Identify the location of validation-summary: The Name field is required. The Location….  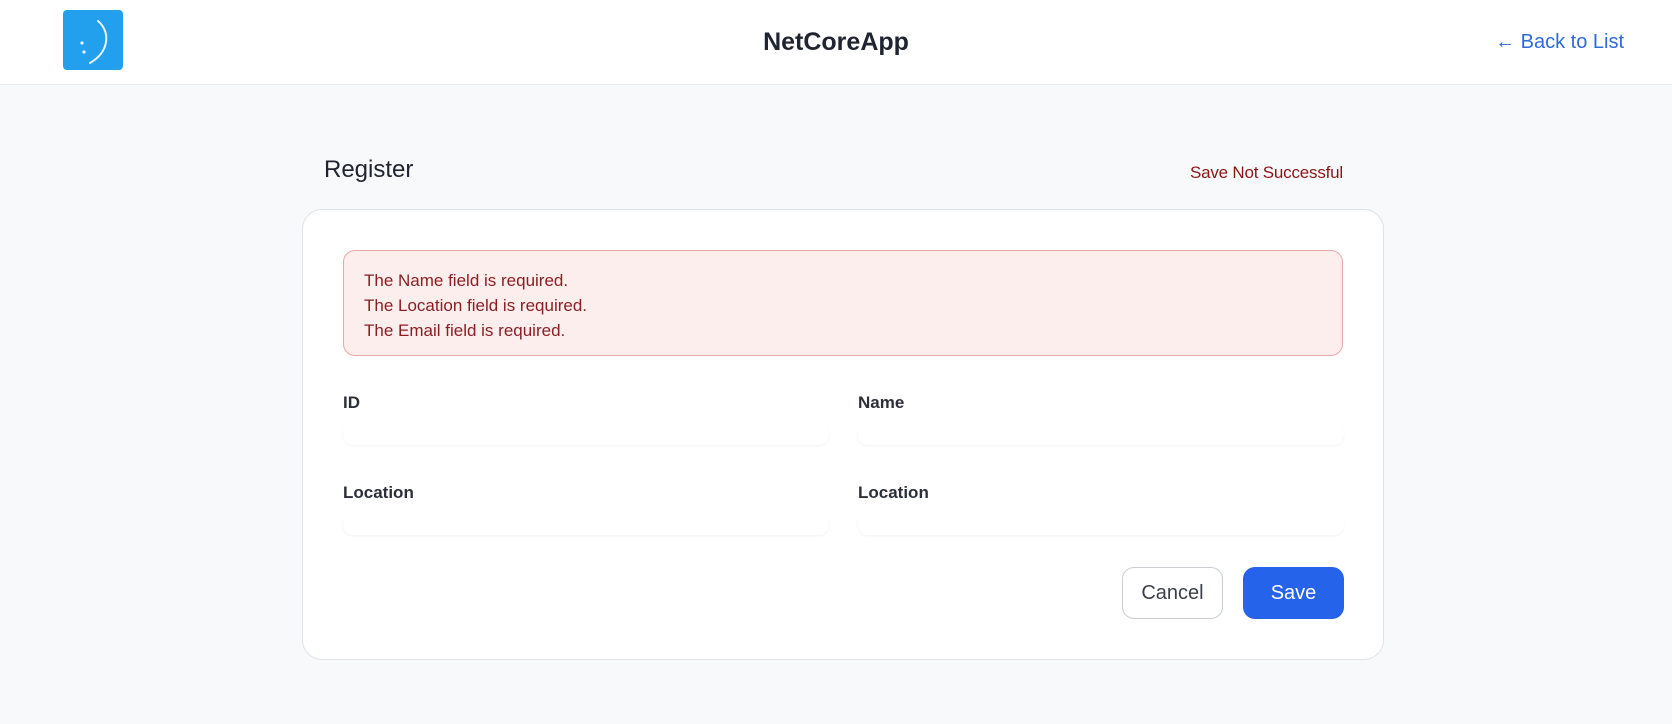
(843, 303).